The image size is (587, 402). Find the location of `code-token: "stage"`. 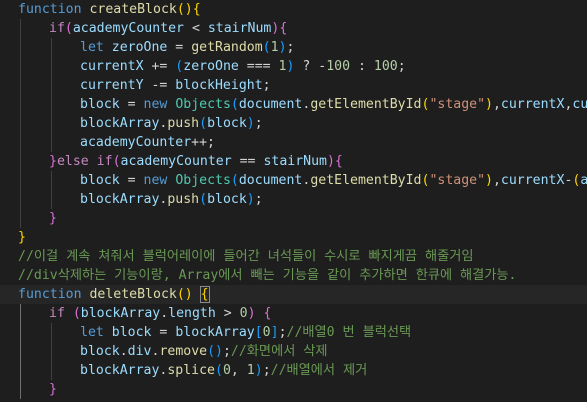

code-token: "stage" is located at coordinates (457, 104).